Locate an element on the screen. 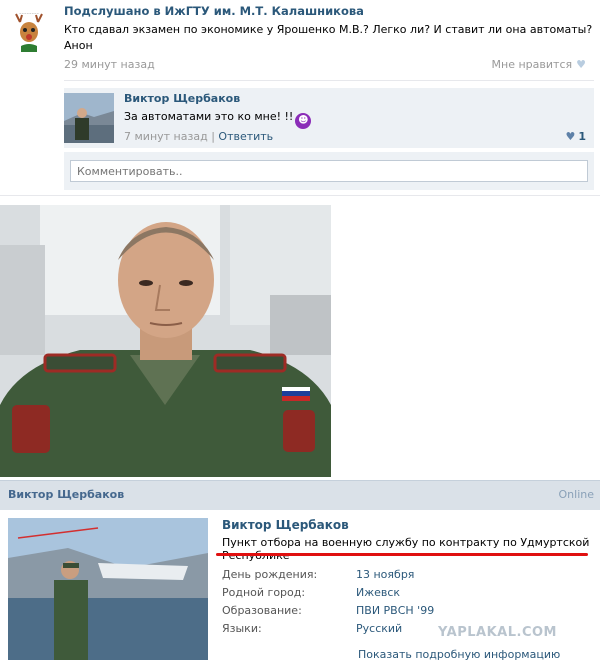  post-timestamp: 29 минут назад is located at coordinates (109, 64).